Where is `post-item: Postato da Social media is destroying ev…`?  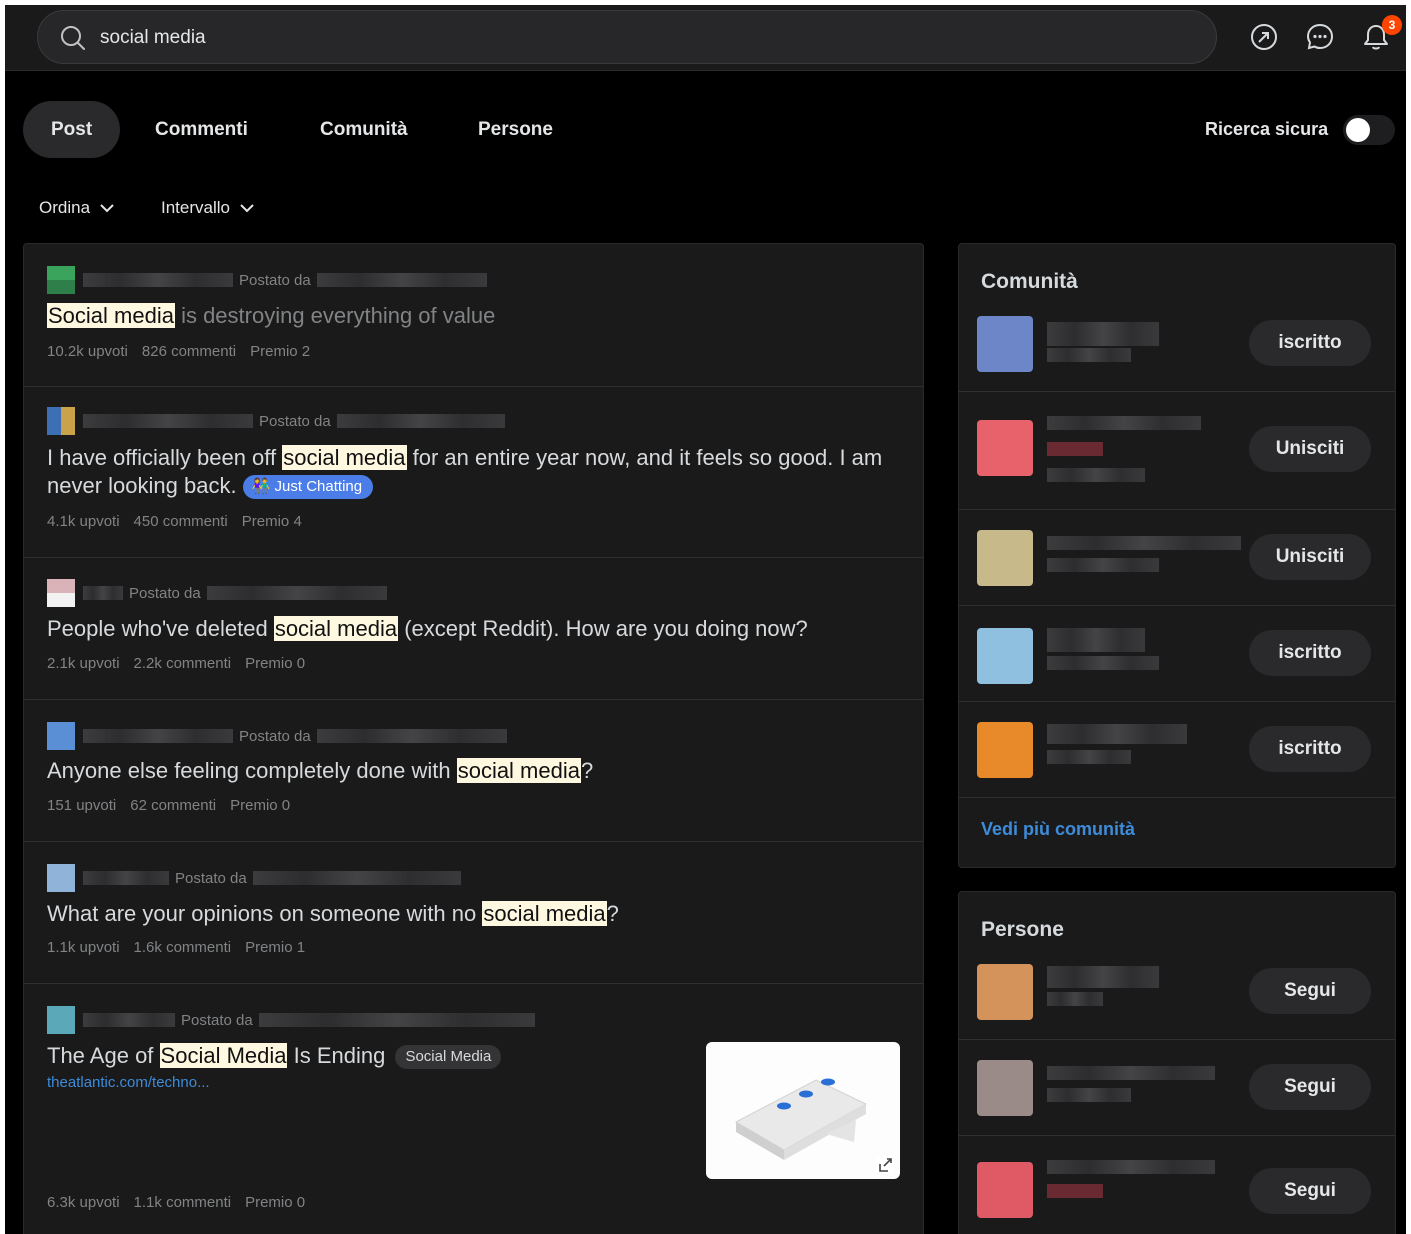
post-item: Postato da Social media is destroying ev… is located at coordinates (473, 315).